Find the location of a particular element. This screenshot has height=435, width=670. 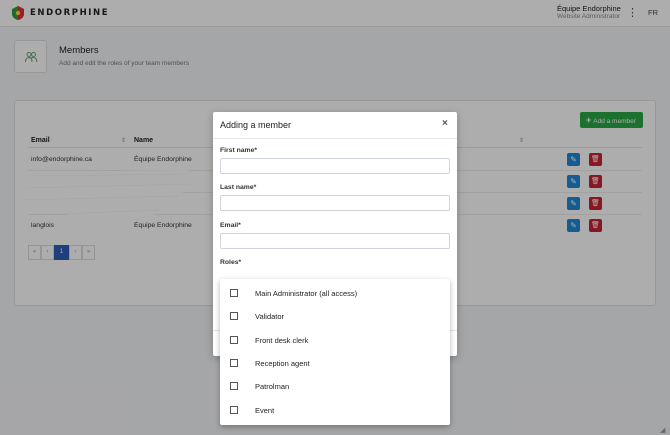

role-option: Reception agent is located at coordinates (335, 365).